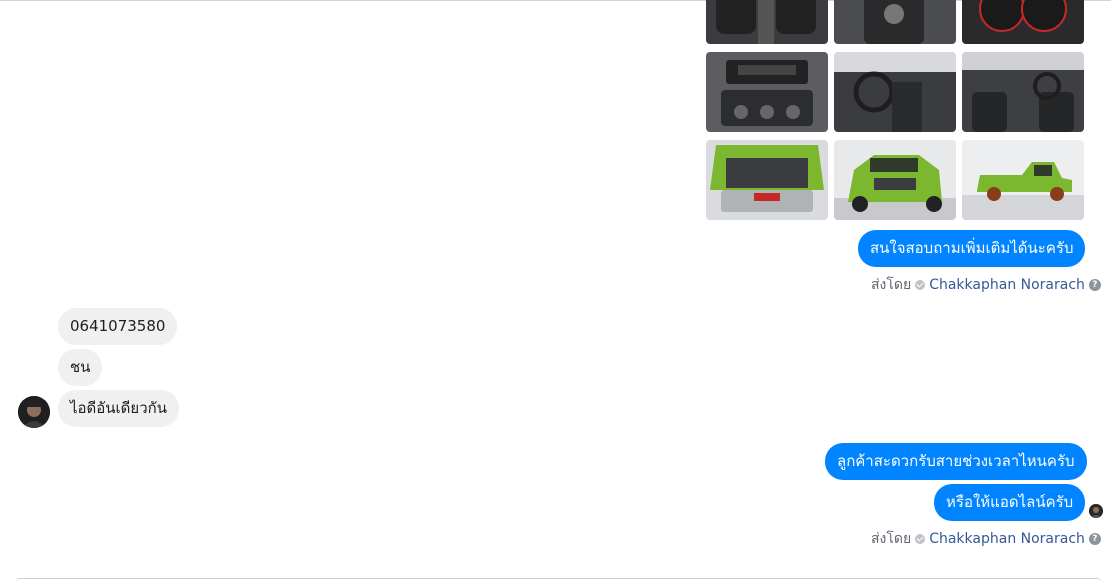 The image size is (1111, 582). What do you see at coordinates (1023, 92) in the screenshot?
I see `photo-interior-cabin` at bounding box center [1023, 92].